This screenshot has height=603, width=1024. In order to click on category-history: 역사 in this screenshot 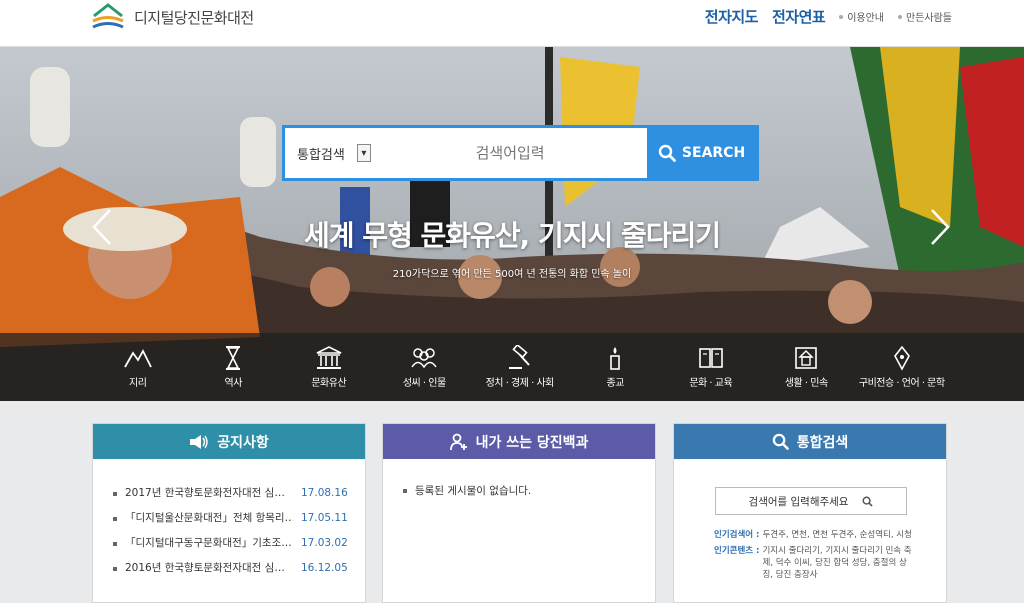, I will do `click(234, 367)`.